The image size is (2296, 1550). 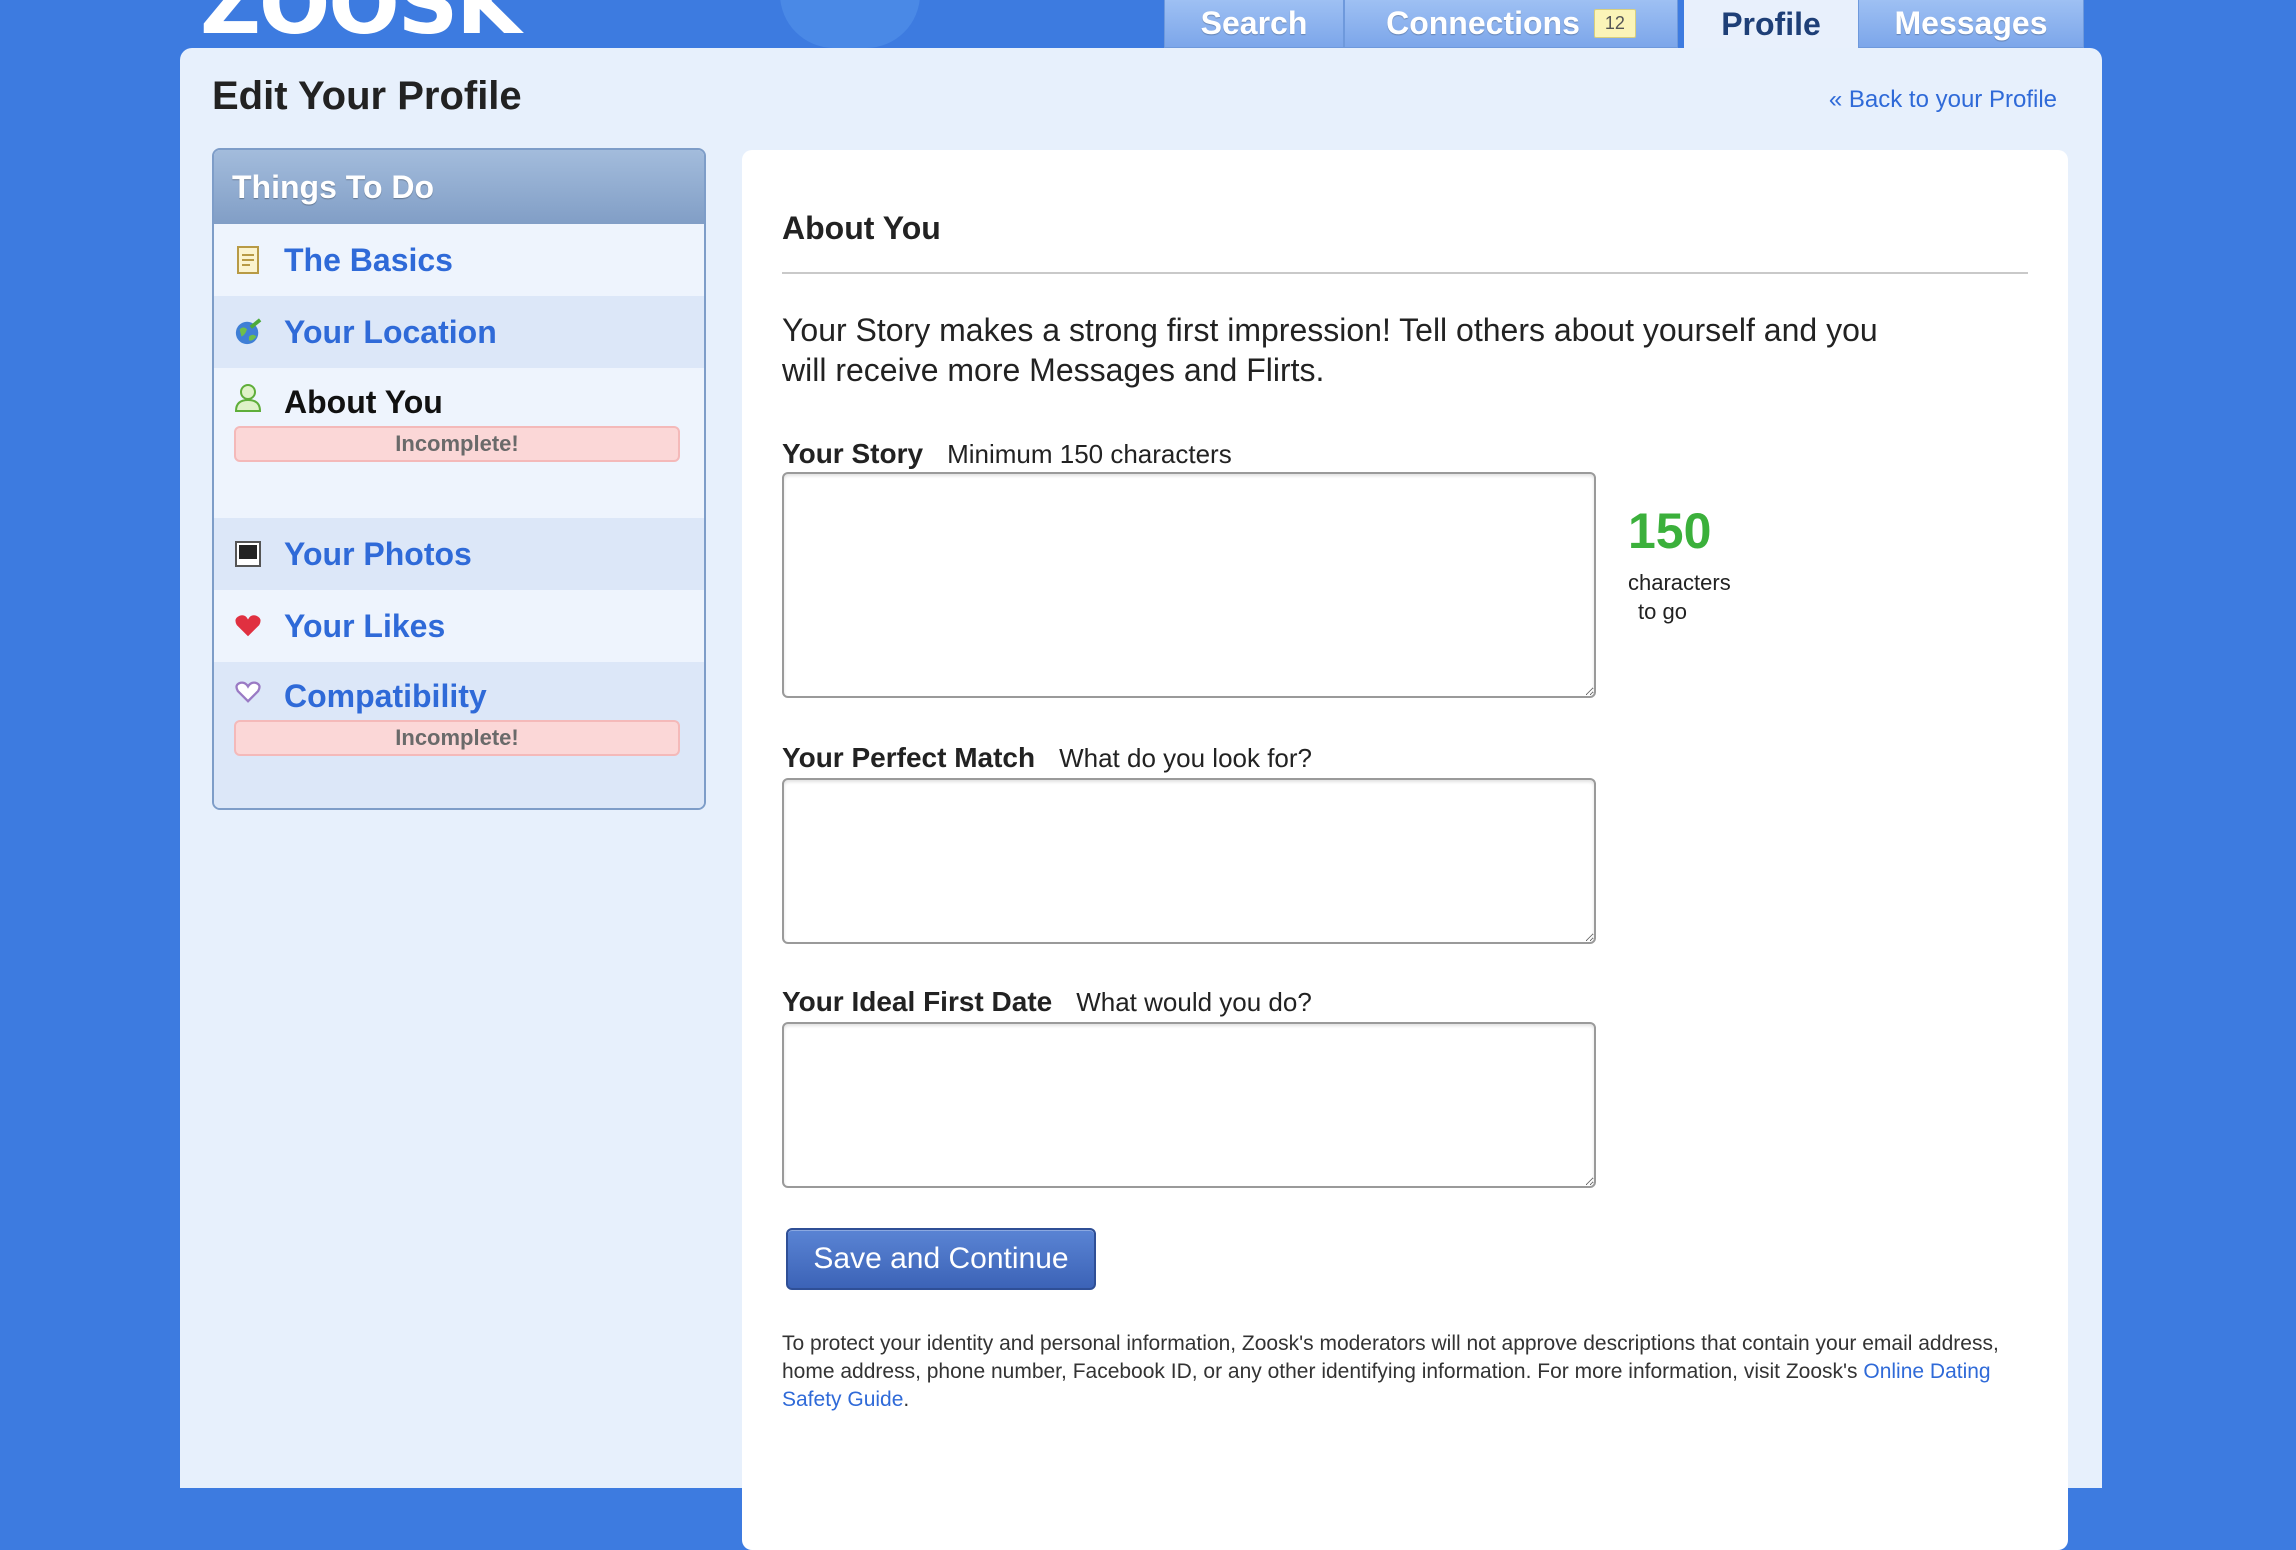 I want to click on your-story-label: Your Story Minimum 150 characters, so click(x=1007, y=454).